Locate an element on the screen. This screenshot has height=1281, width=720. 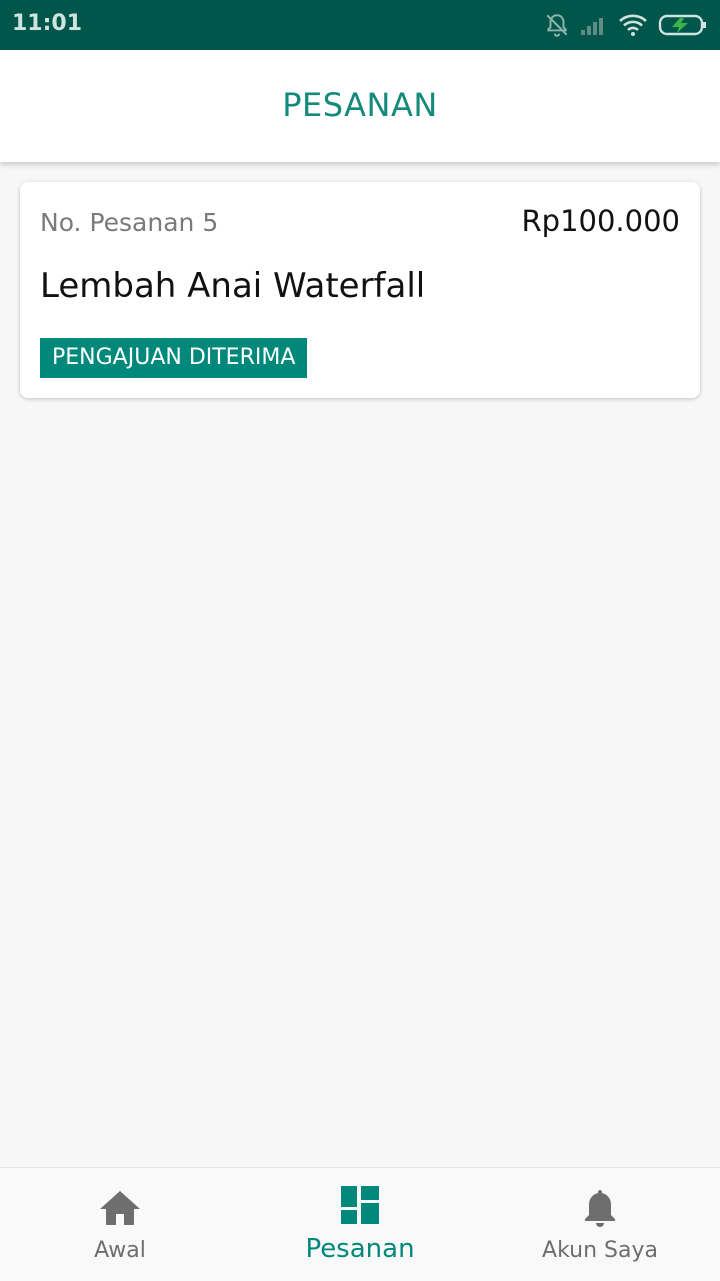
dashboard-icon is located at coordinates (360, 1207).